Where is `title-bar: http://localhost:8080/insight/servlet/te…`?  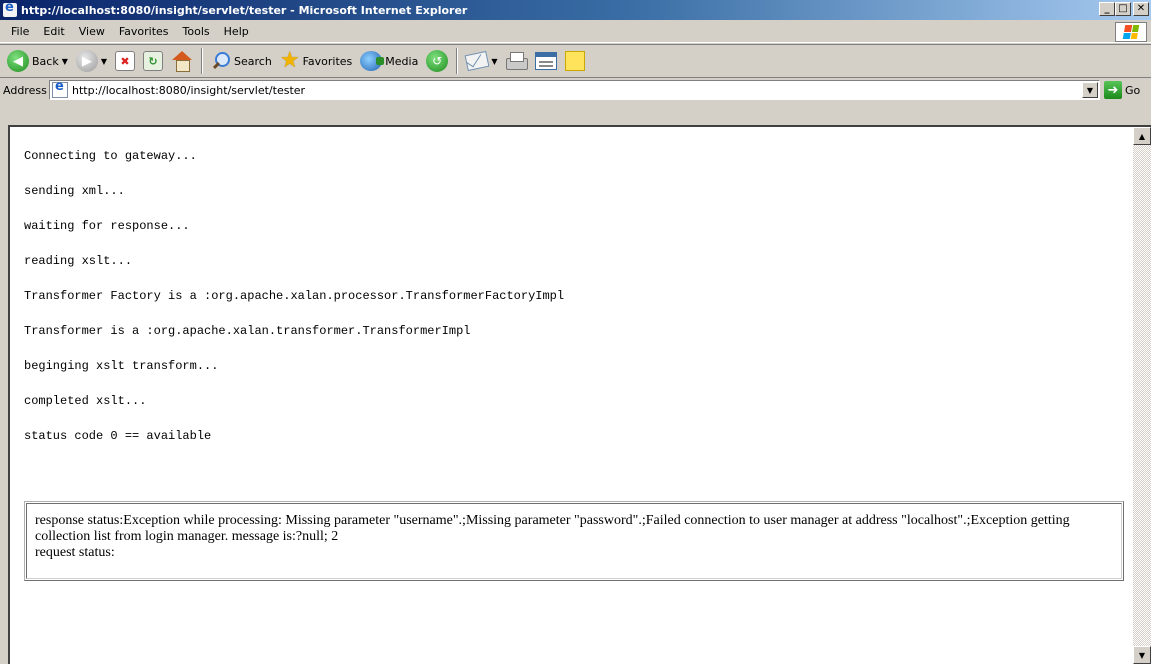 title-bar: http://localhost:8080/insight/servlet/te… is located at coordinates (575, 10).